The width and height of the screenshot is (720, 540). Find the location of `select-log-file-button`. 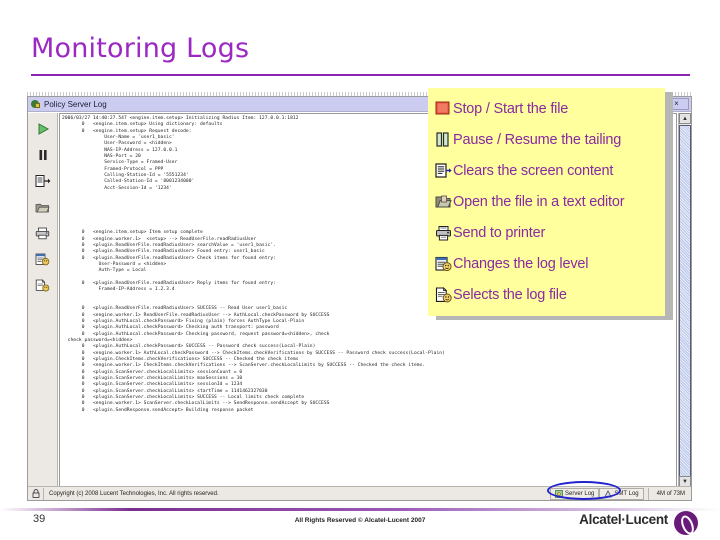

select-log-file-button is located at coordinates (43, 285).